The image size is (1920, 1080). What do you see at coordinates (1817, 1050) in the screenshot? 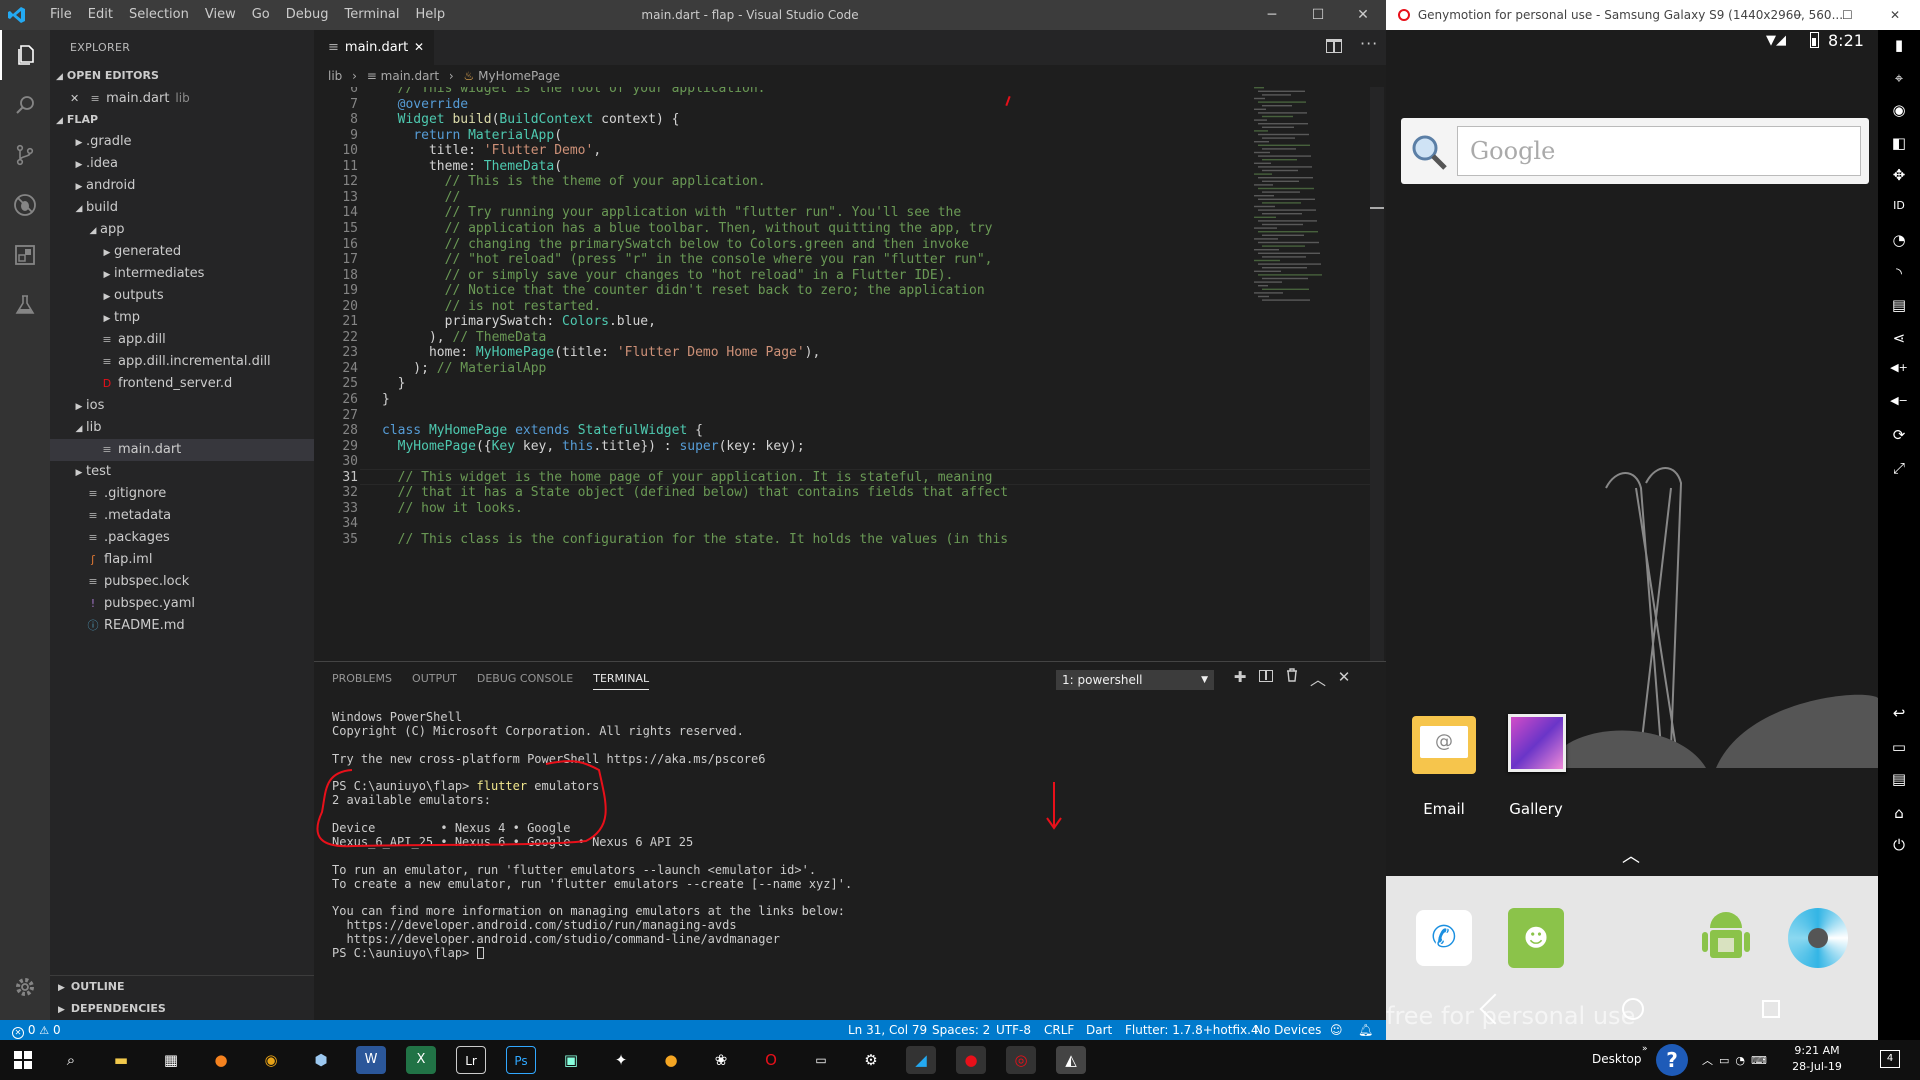
I see `taskbar-time: 9:21 AM` at bounding box center [1817, 1050].